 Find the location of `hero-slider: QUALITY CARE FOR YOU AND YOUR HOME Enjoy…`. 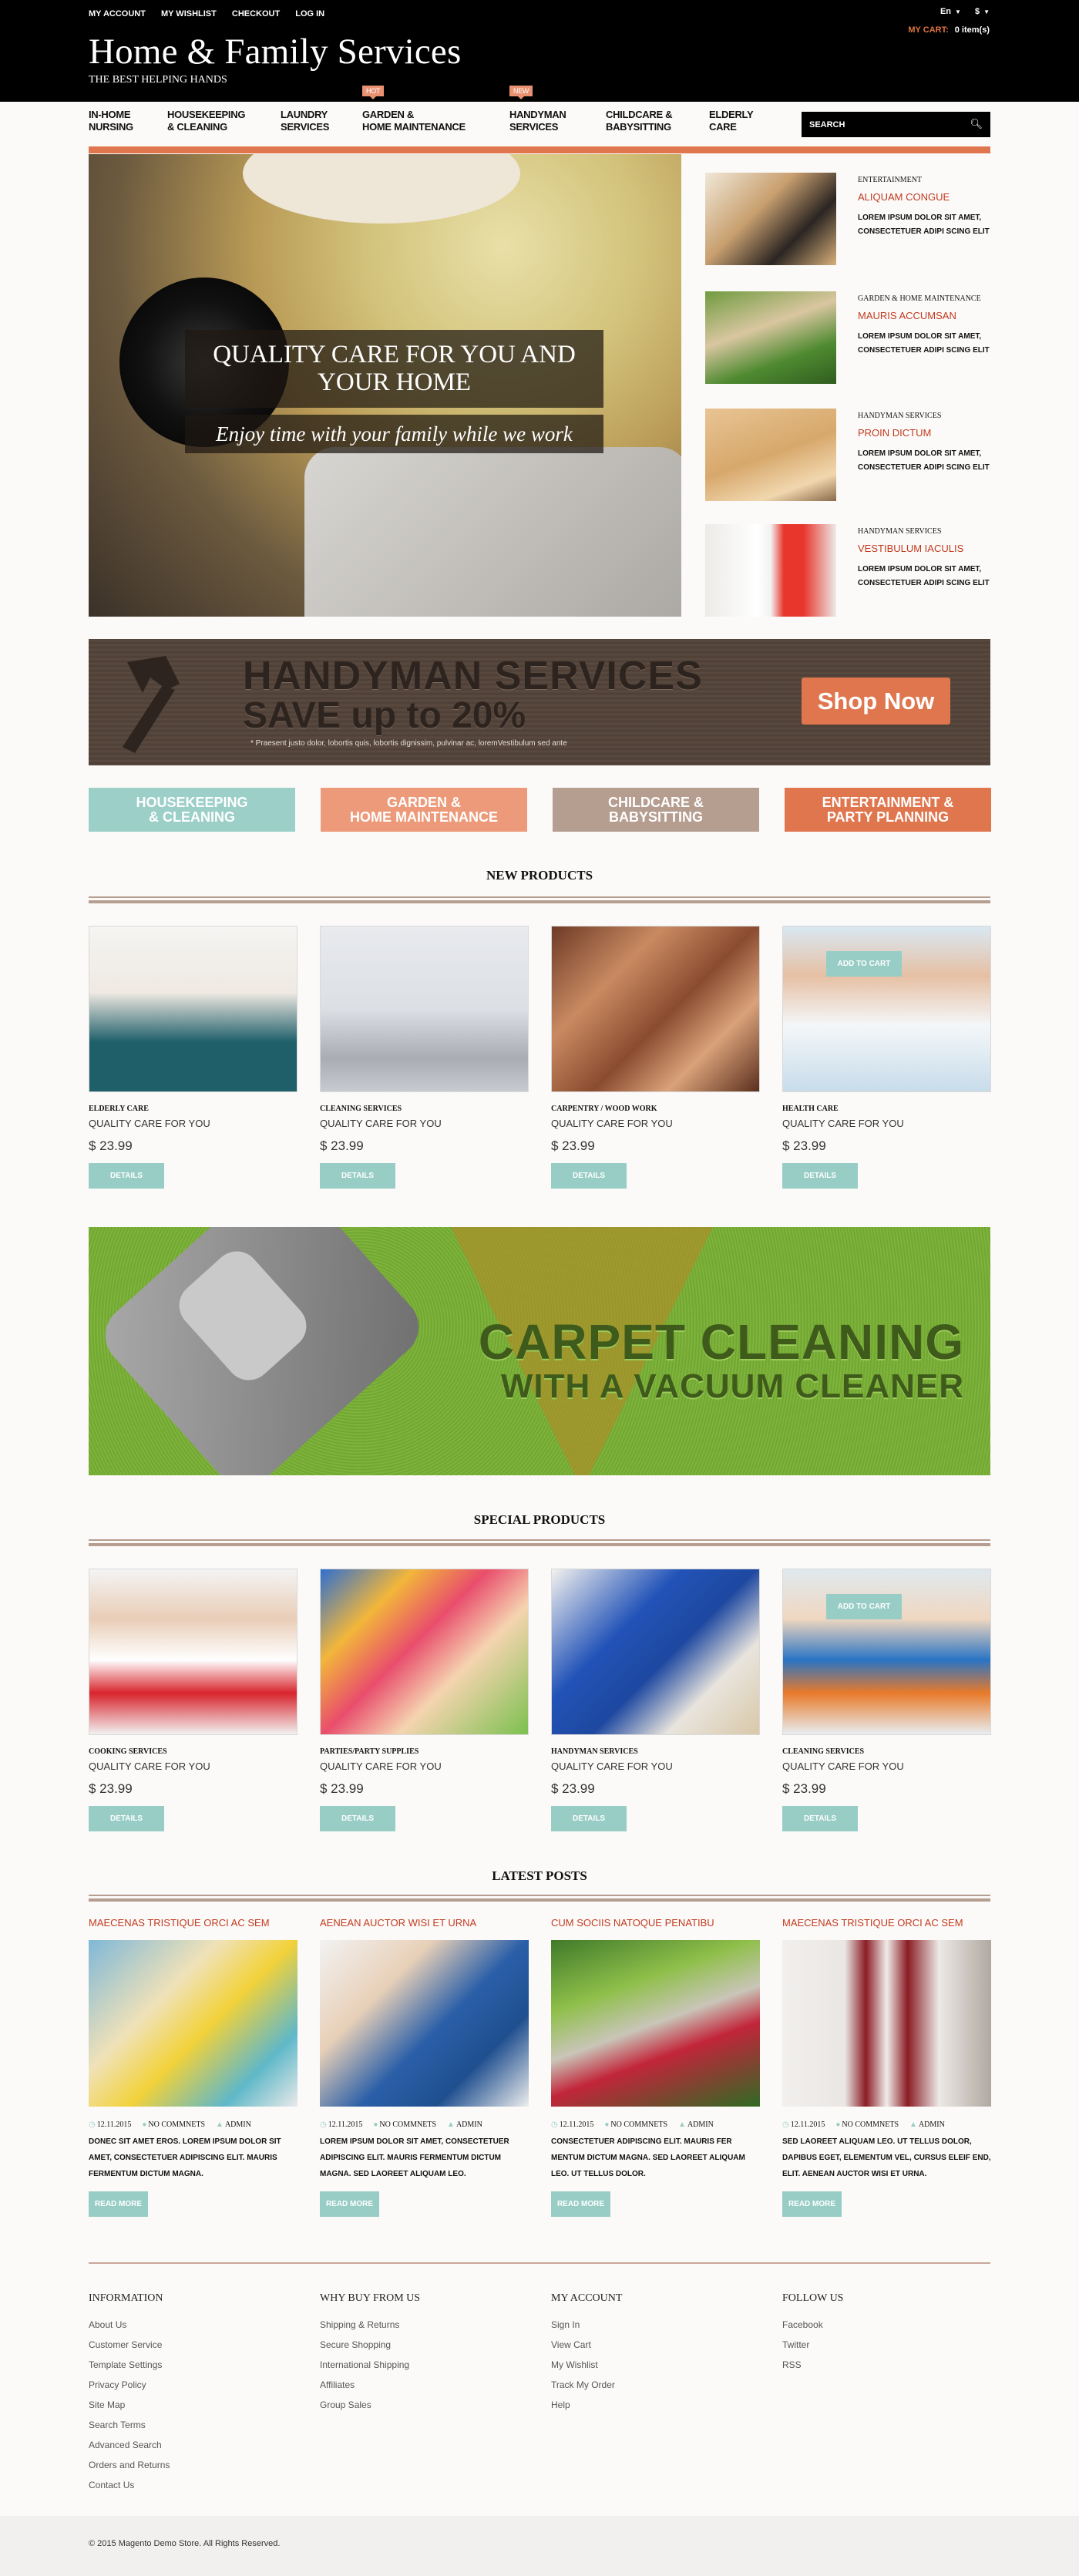

hero-slider: QUALITY CARE FOR YOU AND YOUR HOME Enjoy… is located at coordinates (385, 385).